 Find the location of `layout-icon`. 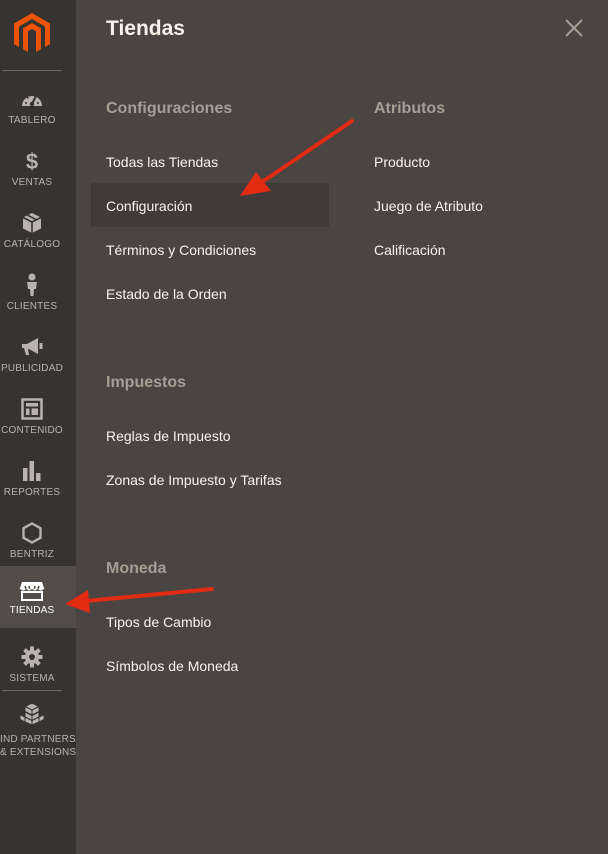

layout-icon is located at coordinates (32, 409).